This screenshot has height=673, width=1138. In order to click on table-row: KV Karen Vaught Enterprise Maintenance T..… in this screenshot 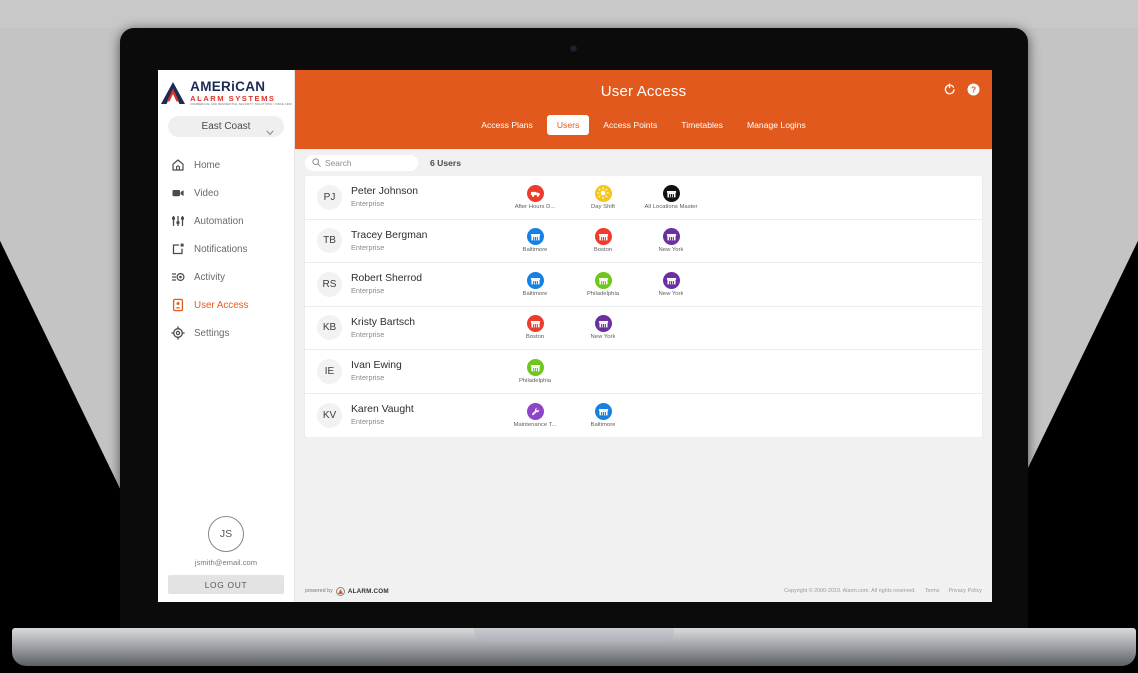, I will do `click(643, 416)`.